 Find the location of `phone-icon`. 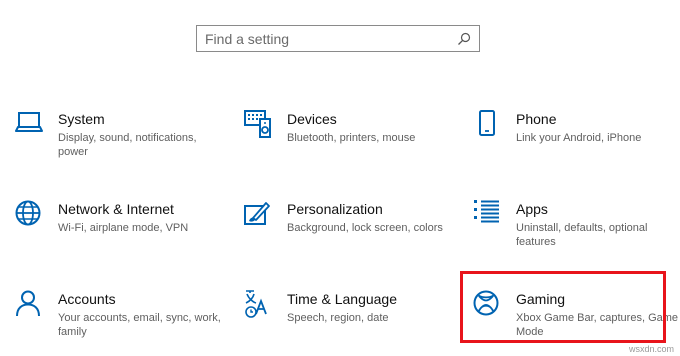

phone-icon is located at coordinates (488, 125).